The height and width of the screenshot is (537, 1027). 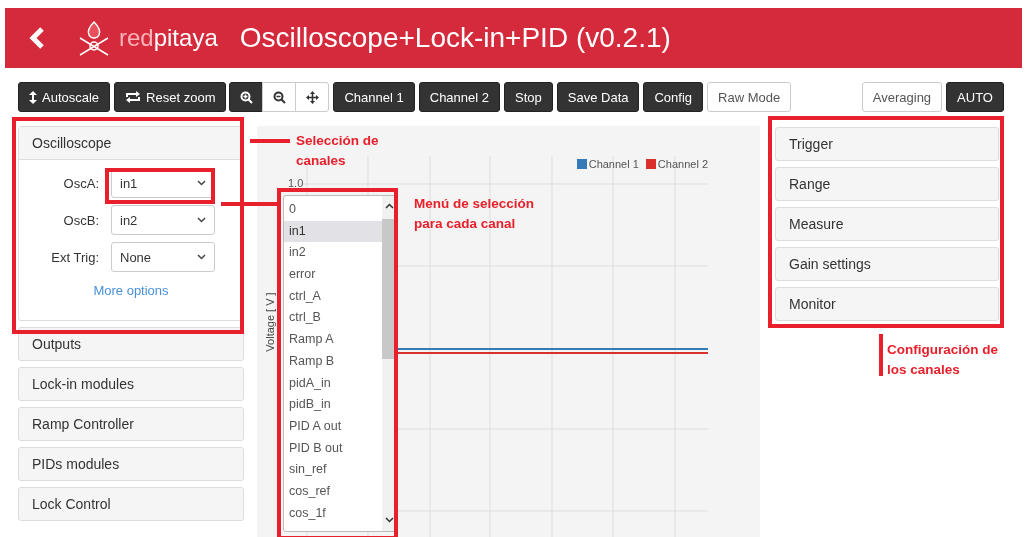 I want to click on toolbar-button: Save Data, so click(x=598, y=97).